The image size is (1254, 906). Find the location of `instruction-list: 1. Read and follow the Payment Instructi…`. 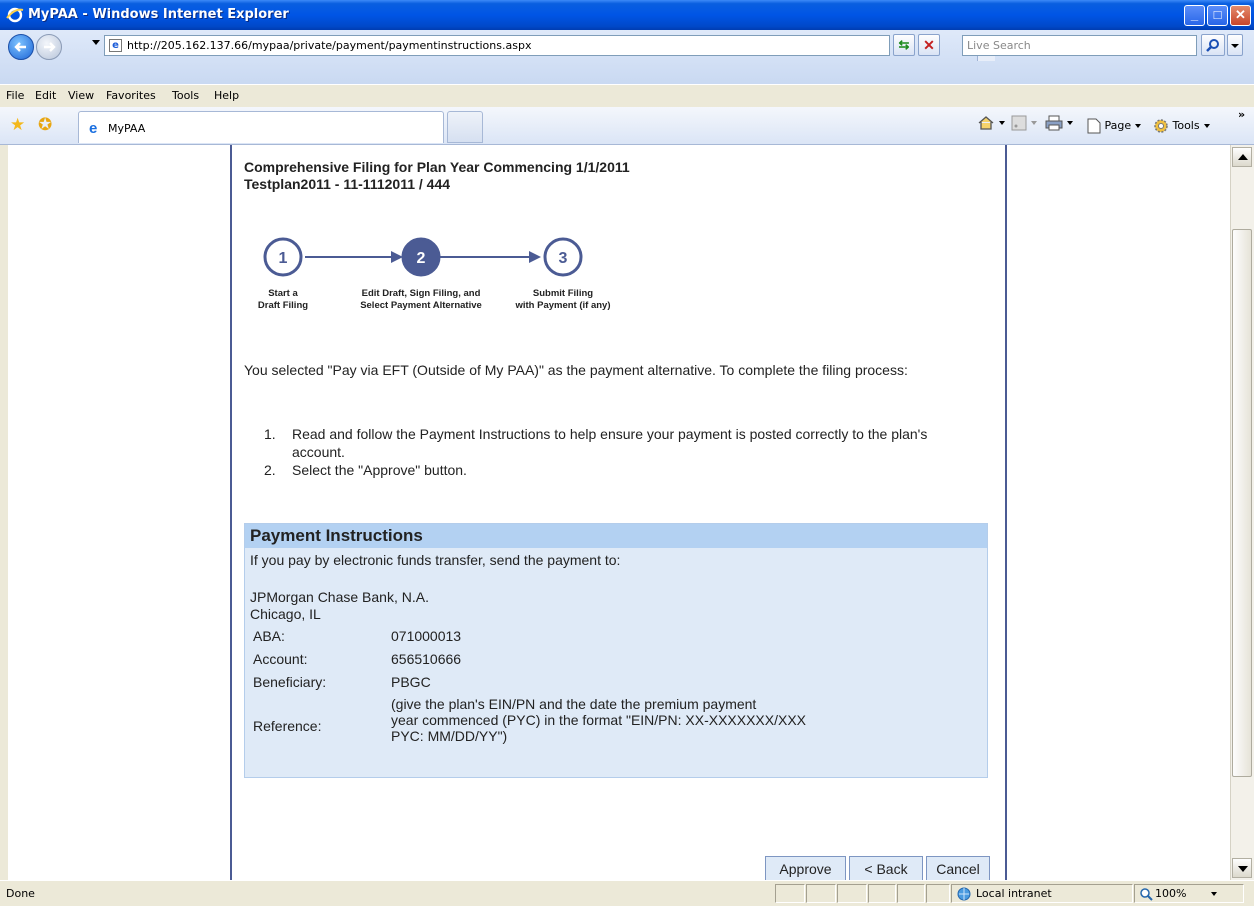

instruction-list: 1. Read and follow the Payment Instructi… is located at coordinates (624, 452).